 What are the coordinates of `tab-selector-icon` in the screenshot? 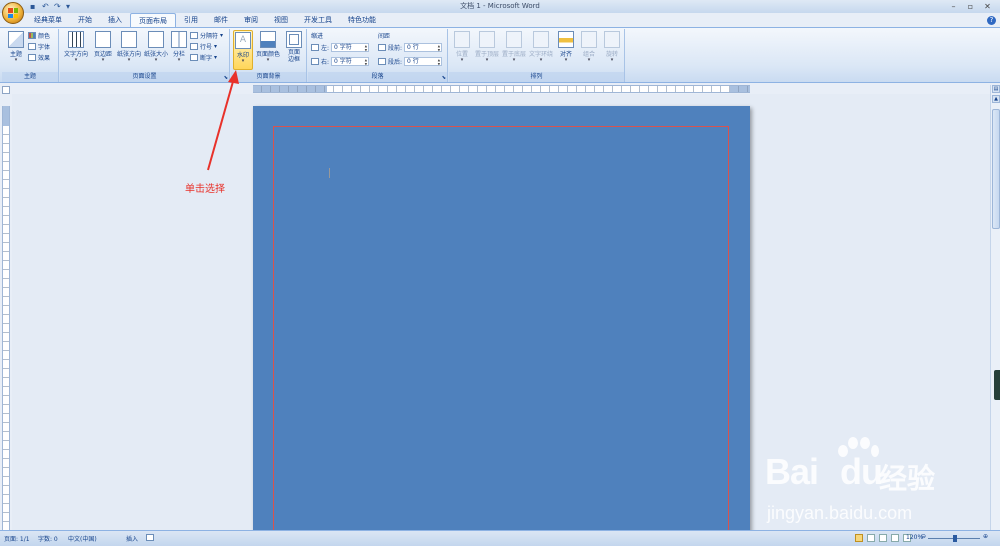 It's located at (6, 90).